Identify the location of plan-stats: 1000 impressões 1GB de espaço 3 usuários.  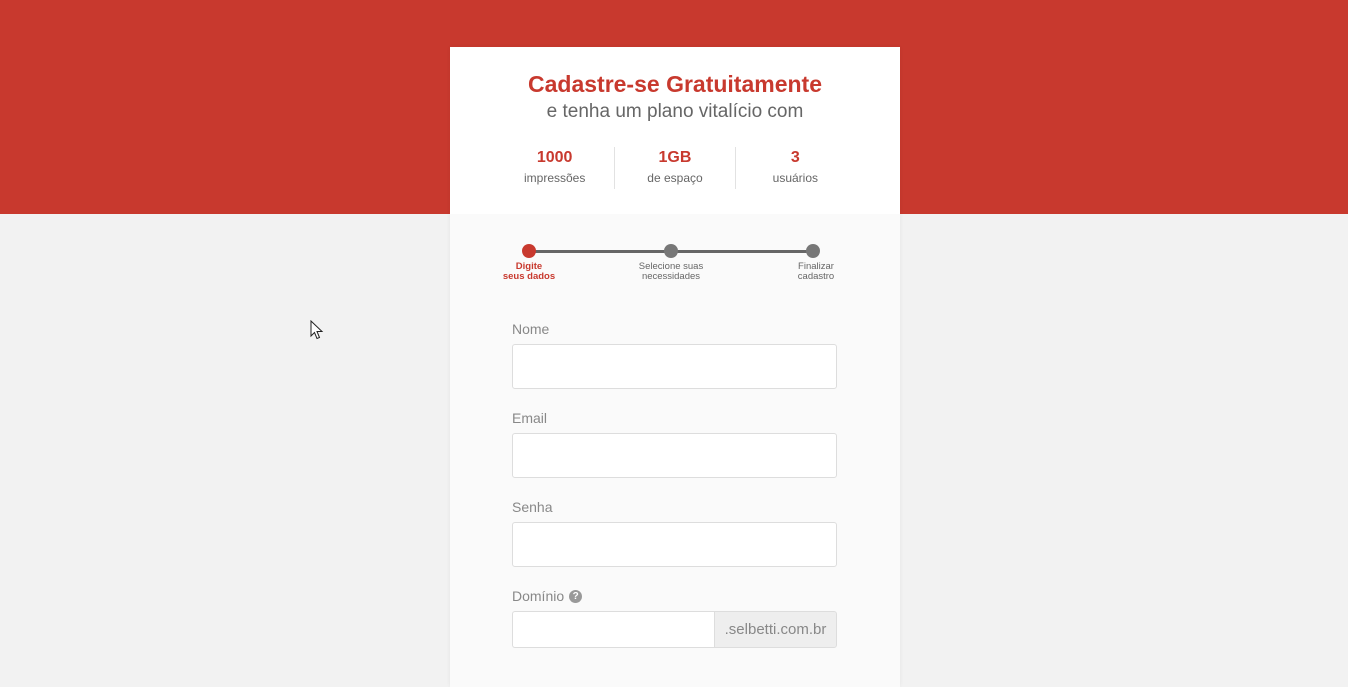
(675, 168).